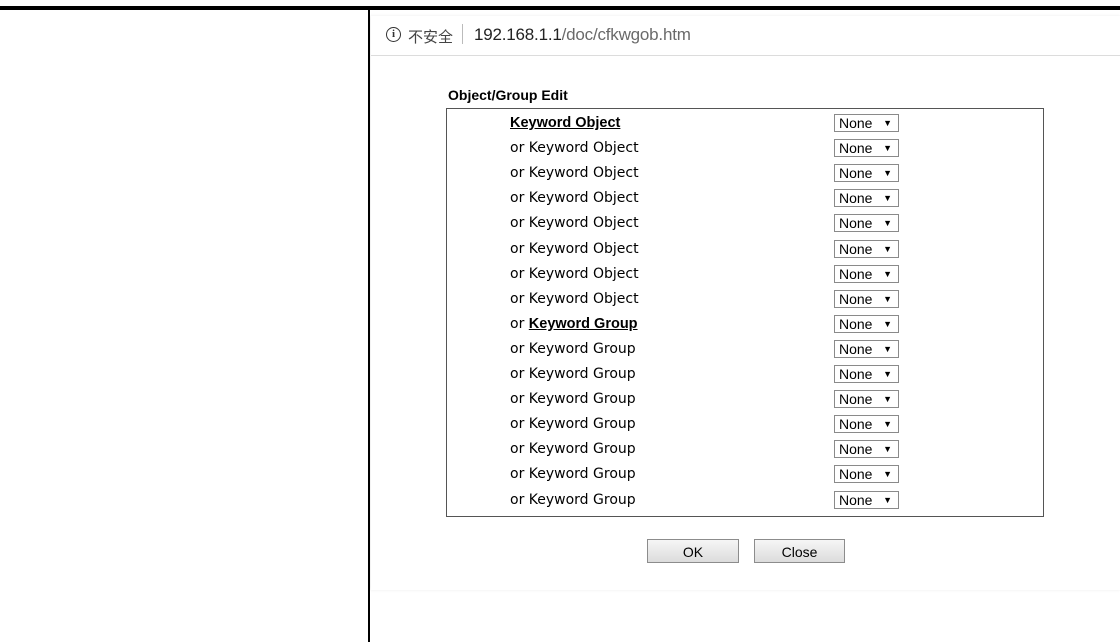 The height and width of the screenshot is (642, 1120). I want to click on address-separator, so click(462, 34).